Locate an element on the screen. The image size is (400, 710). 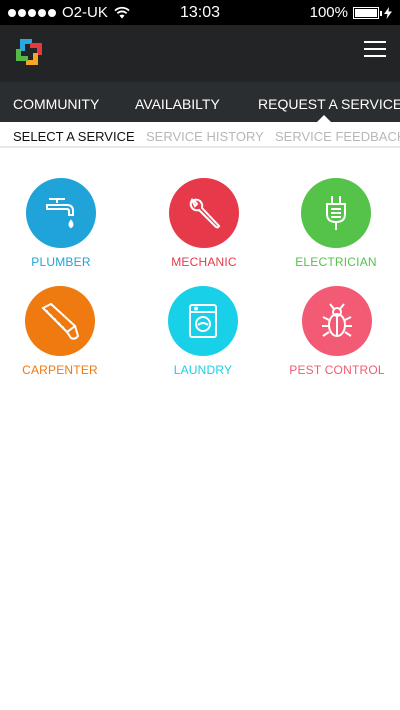
mechanic-circle is located at coordinates (204, 213).